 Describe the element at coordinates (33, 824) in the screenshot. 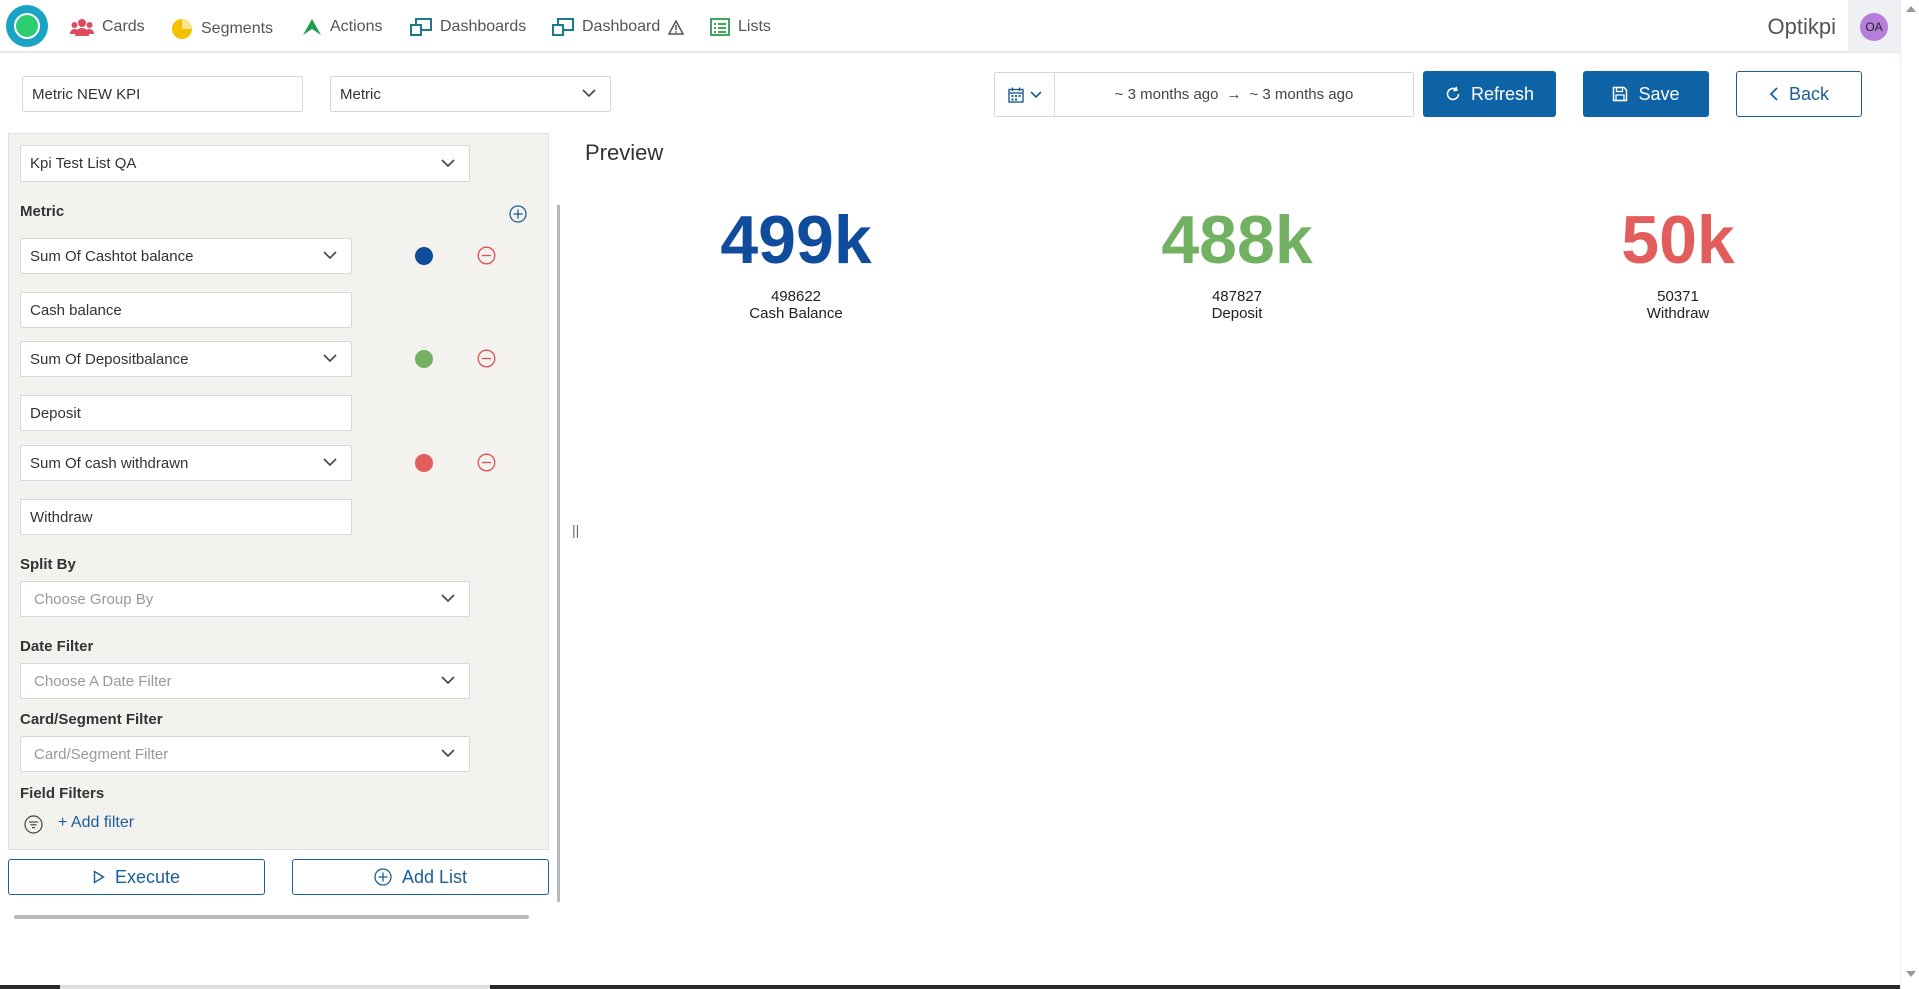

I see `filter-icon` at that location.